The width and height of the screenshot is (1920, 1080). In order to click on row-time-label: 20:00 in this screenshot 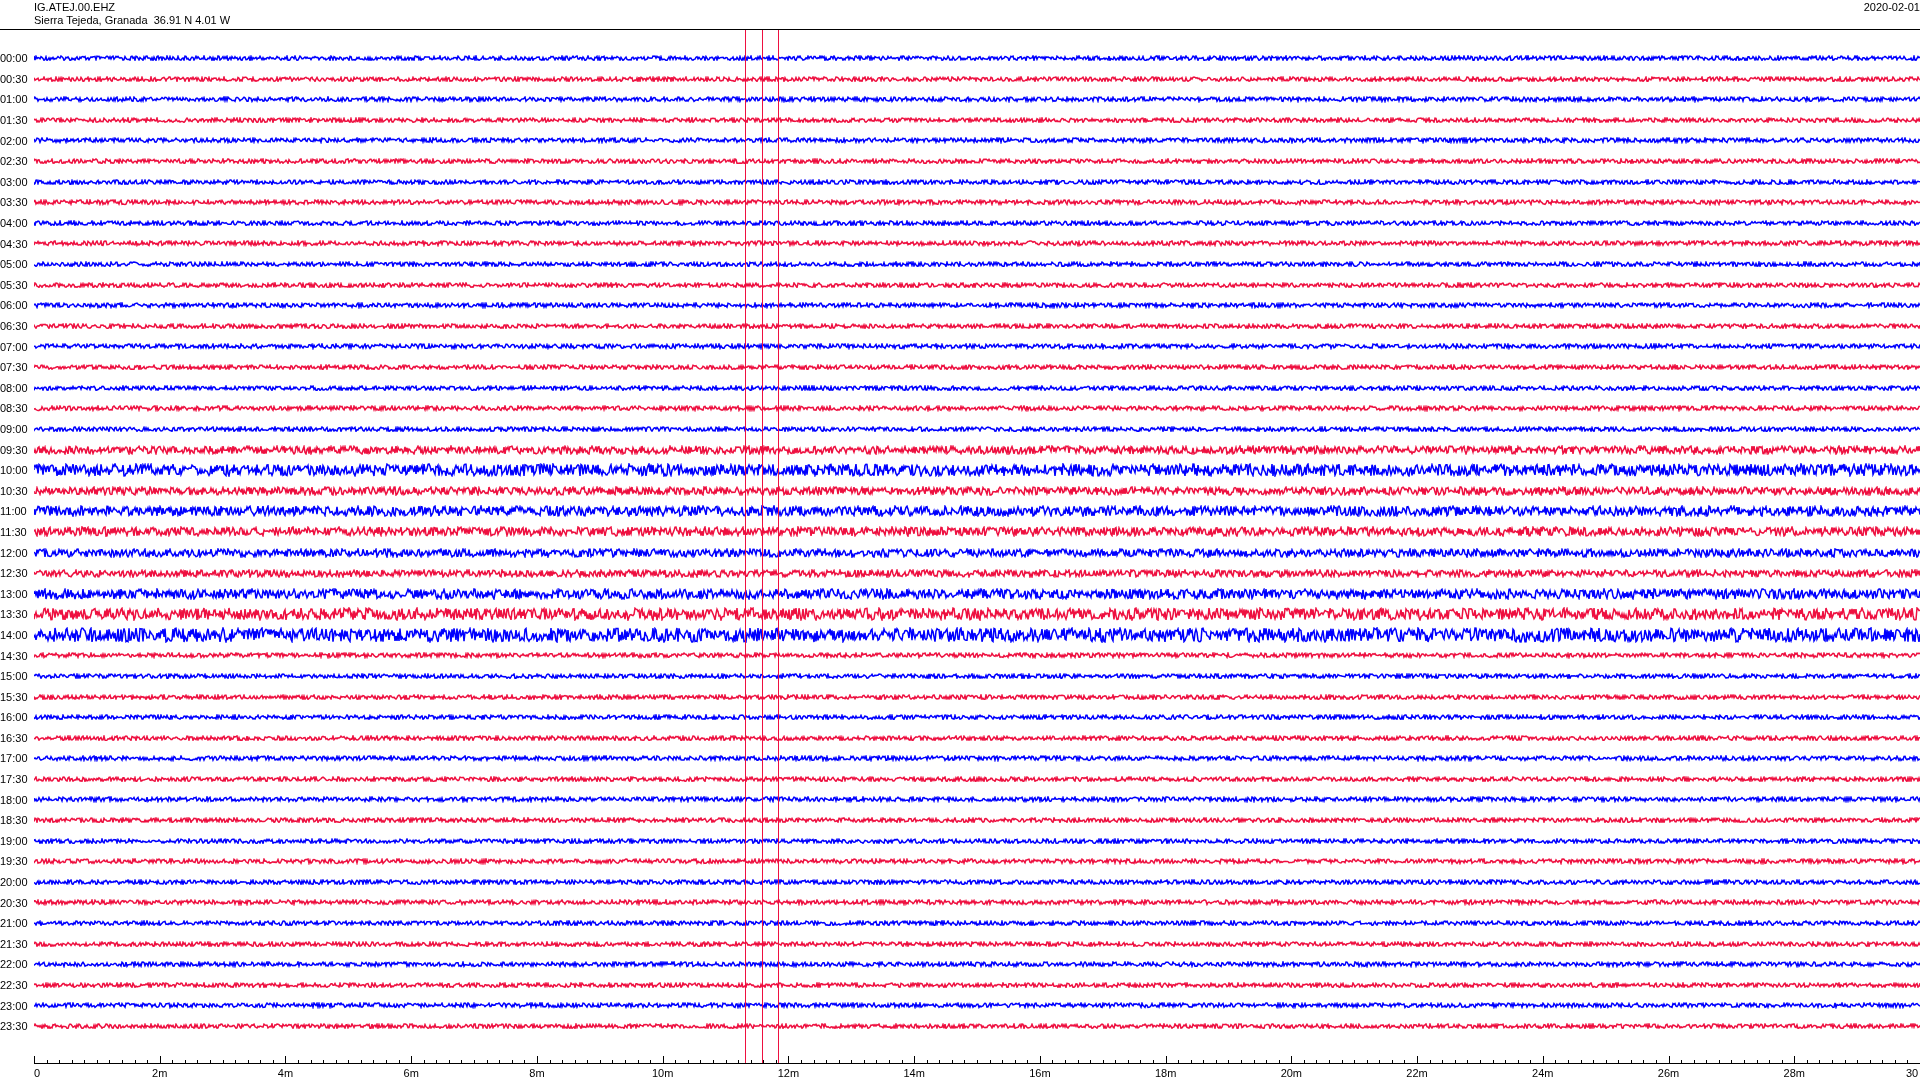, I will do `click(14, 882)`.